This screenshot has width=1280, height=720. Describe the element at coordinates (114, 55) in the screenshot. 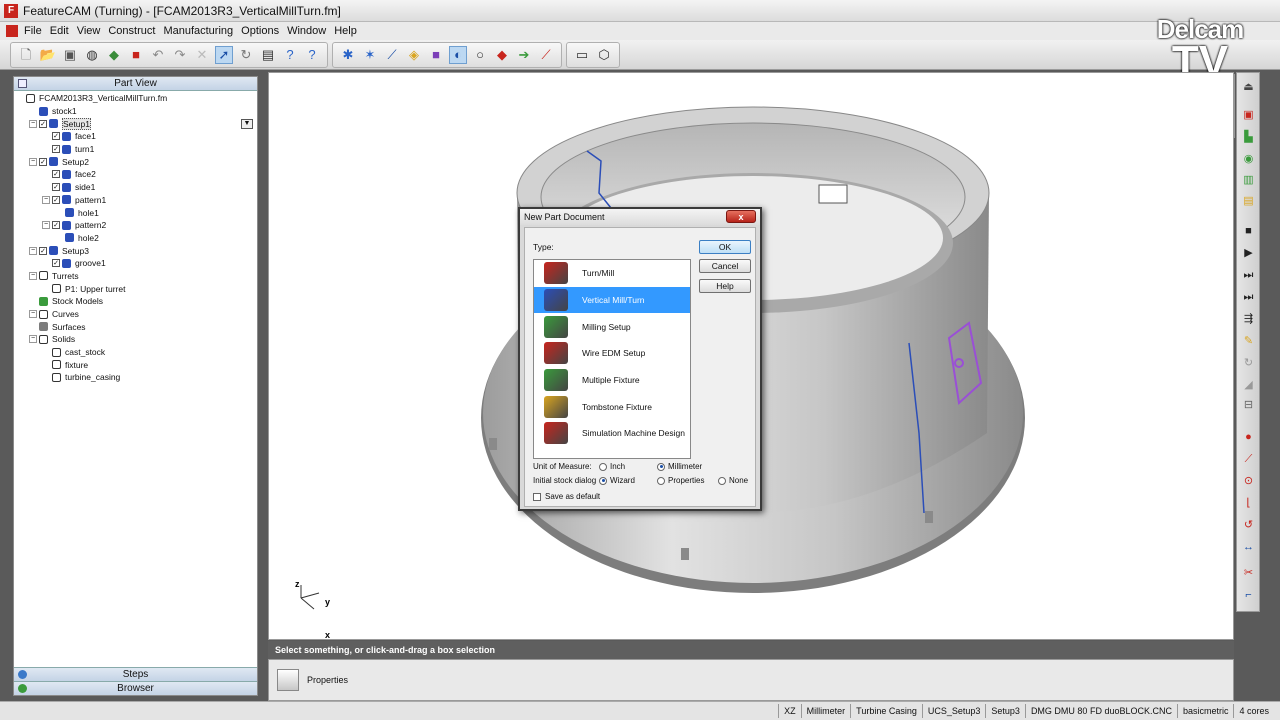

I see `mold-icon: ◆` at that location.